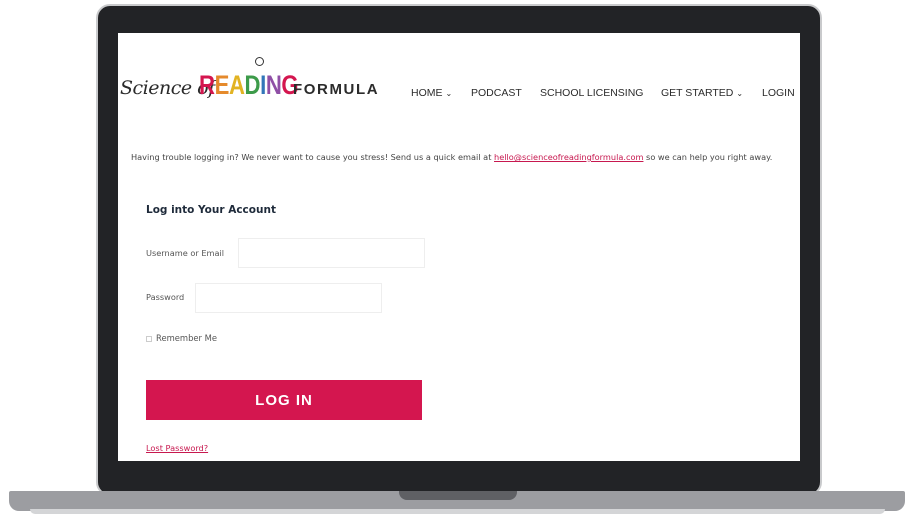 This screenshot has height=517, width=913. I want to click on logo-letter: R, so click(207, 85).